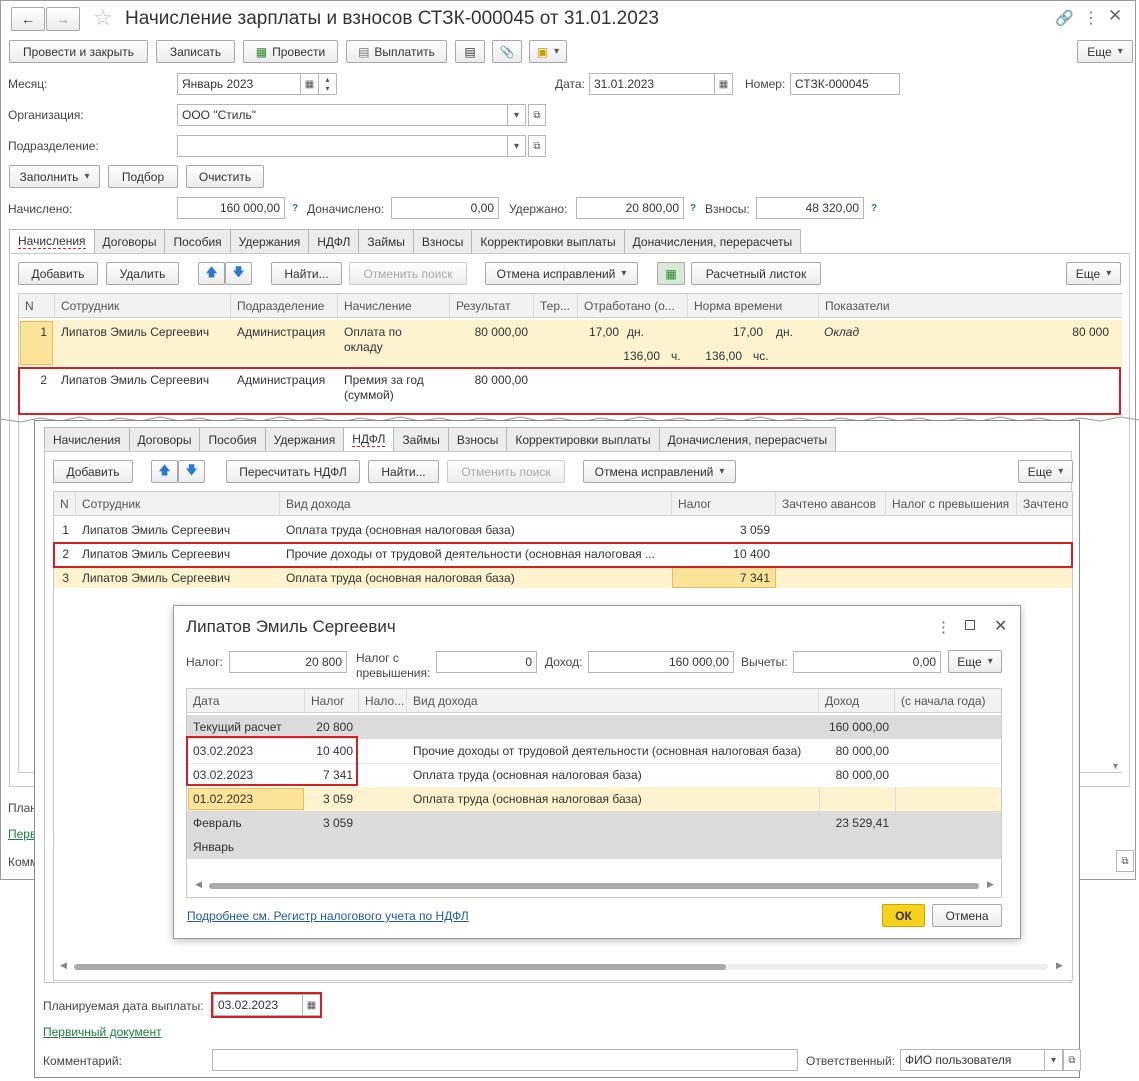  Describe the element at coordinates (284, 306) in the screenshot. I see `col-dept: Подразделение` at that location.